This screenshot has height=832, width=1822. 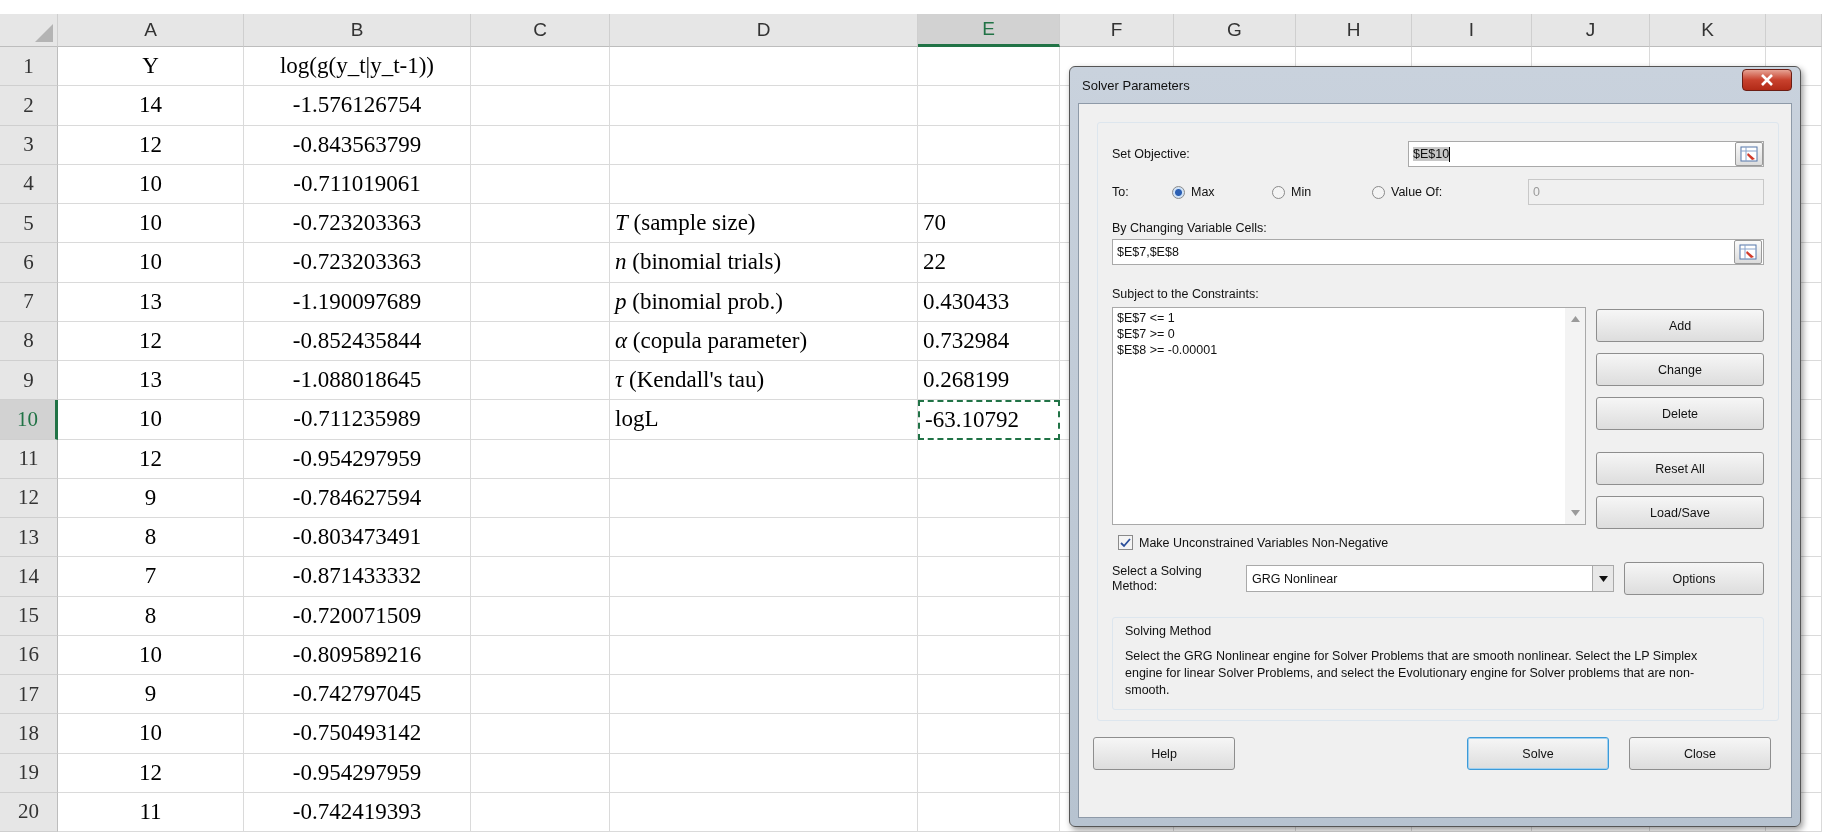 I want to click on row-header: 11, so click(x=29, y=459).